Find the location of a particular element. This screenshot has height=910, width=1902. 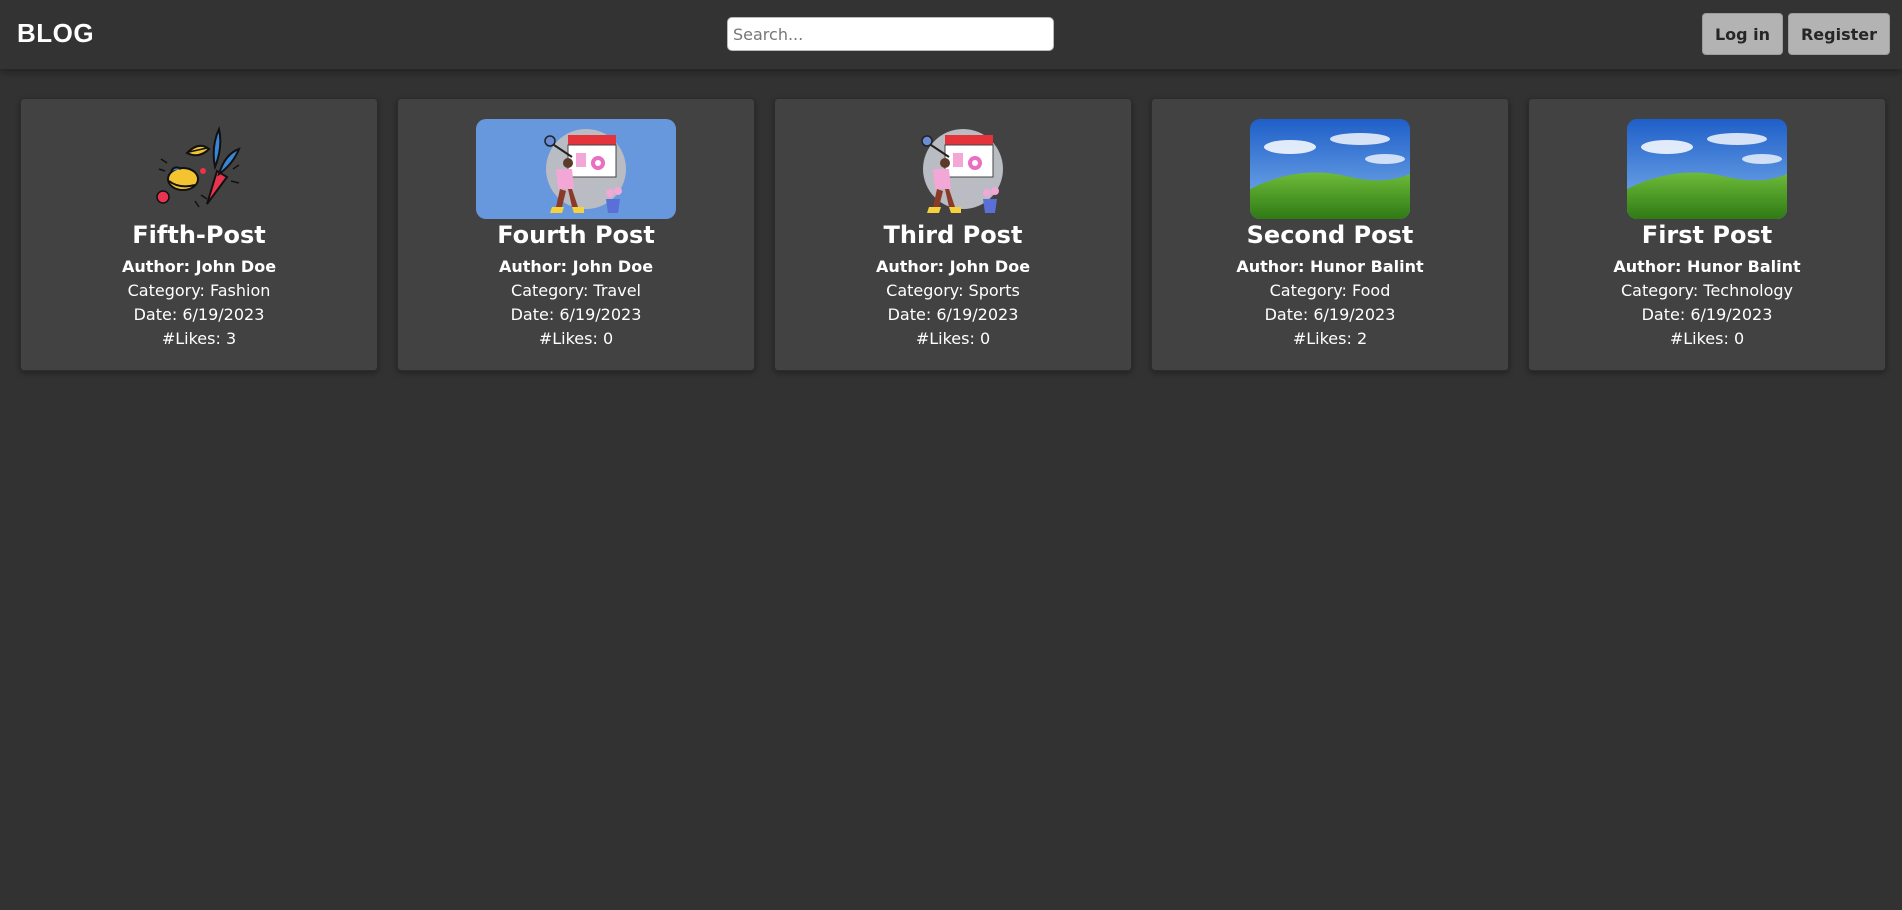

top-navbar: BLOG Log in Register is located at coordinates (951, 34).